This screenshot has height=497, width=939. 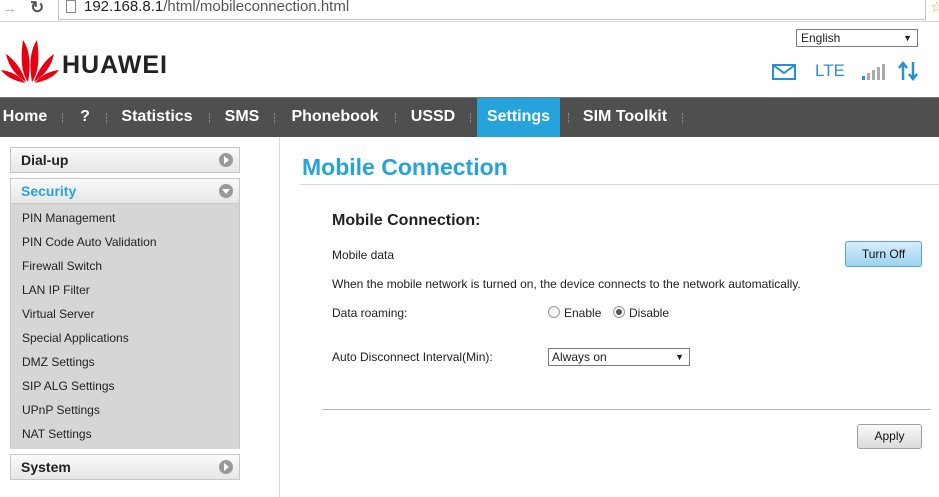 What do you see at coordinates (125, 386) in the screenshot?
I see `sidebar-item-sip-alg-settings: SIP ALG Settings` at bounding box center [125, 386].